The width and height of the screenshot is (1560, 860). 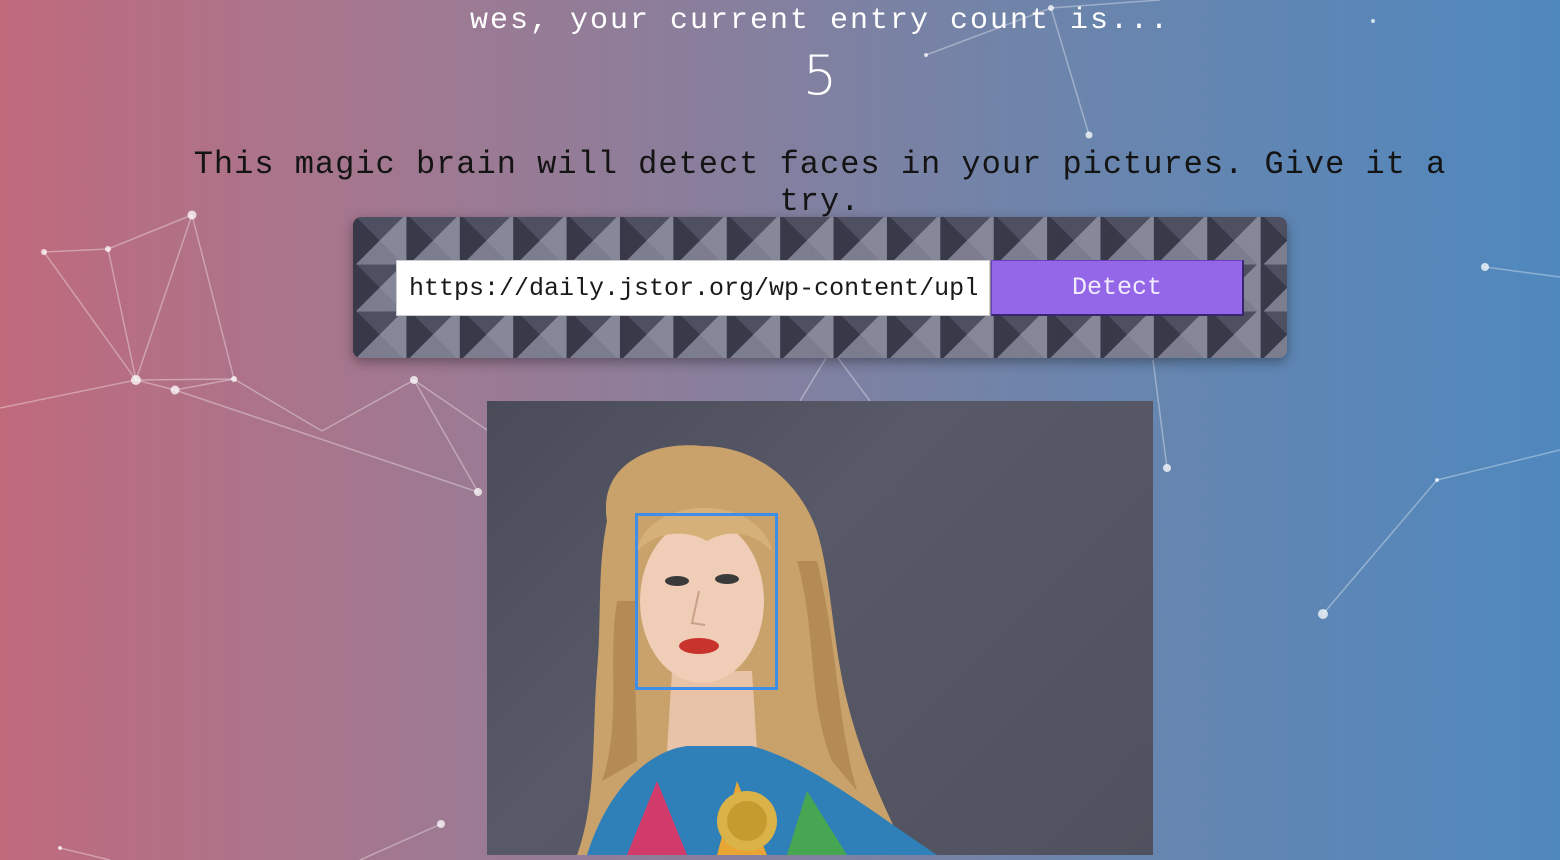 I want to click on image-url-input, so click(x=693, y=288).